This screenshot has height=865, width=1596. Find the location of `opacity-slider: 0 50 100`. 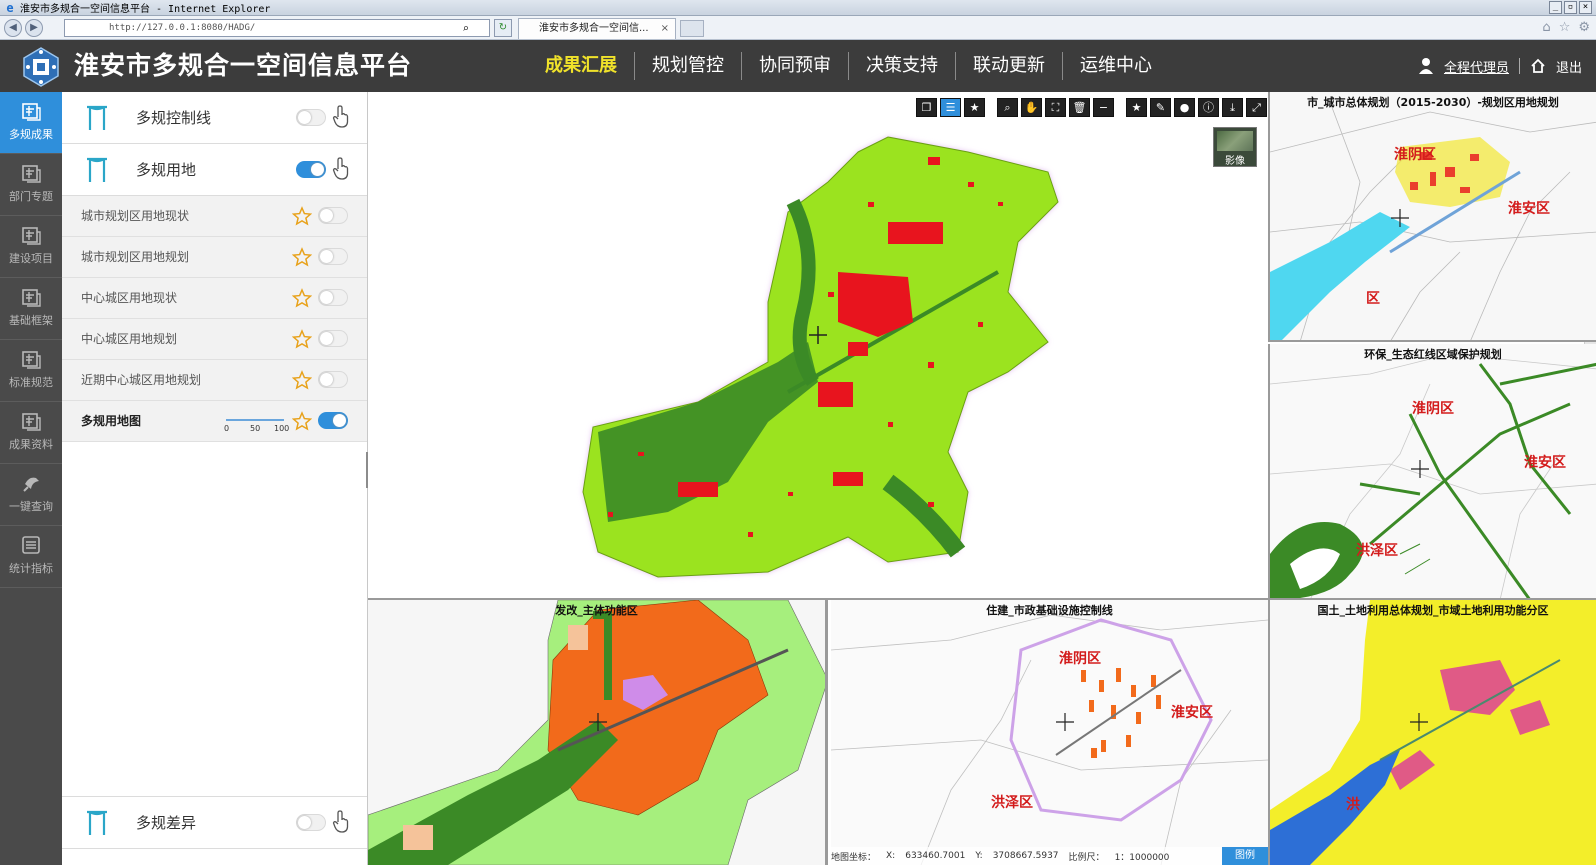

opacity-slider: 0 50 100 is located at coordinates (256, 423).